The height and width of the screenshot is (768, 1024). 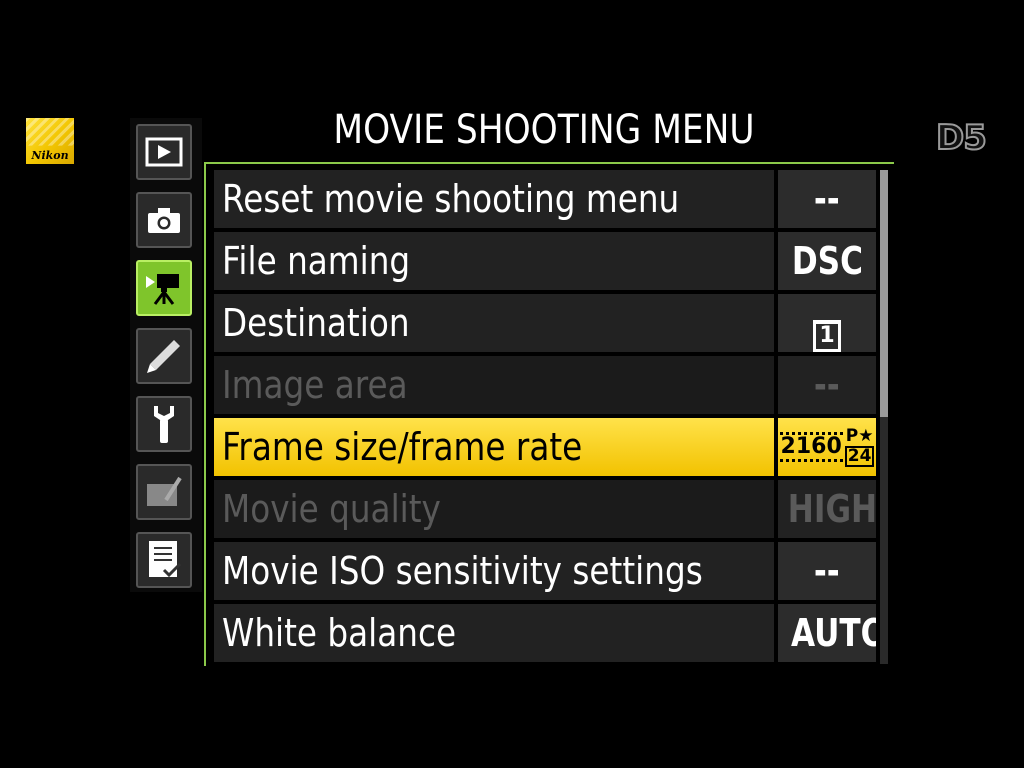 What do you see at coordinates (833, 633) in the screenshot?
I see `menu-item-value: AUTO0` at bounding box center [833, 633].